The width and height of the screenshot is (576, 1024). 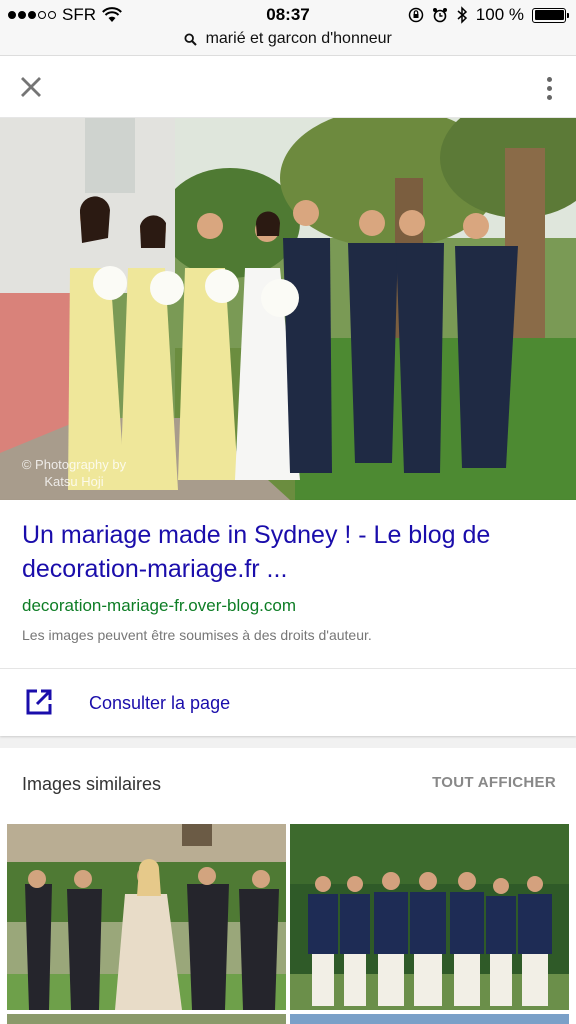 I want to click on close-button, so click(x=31, y=87).